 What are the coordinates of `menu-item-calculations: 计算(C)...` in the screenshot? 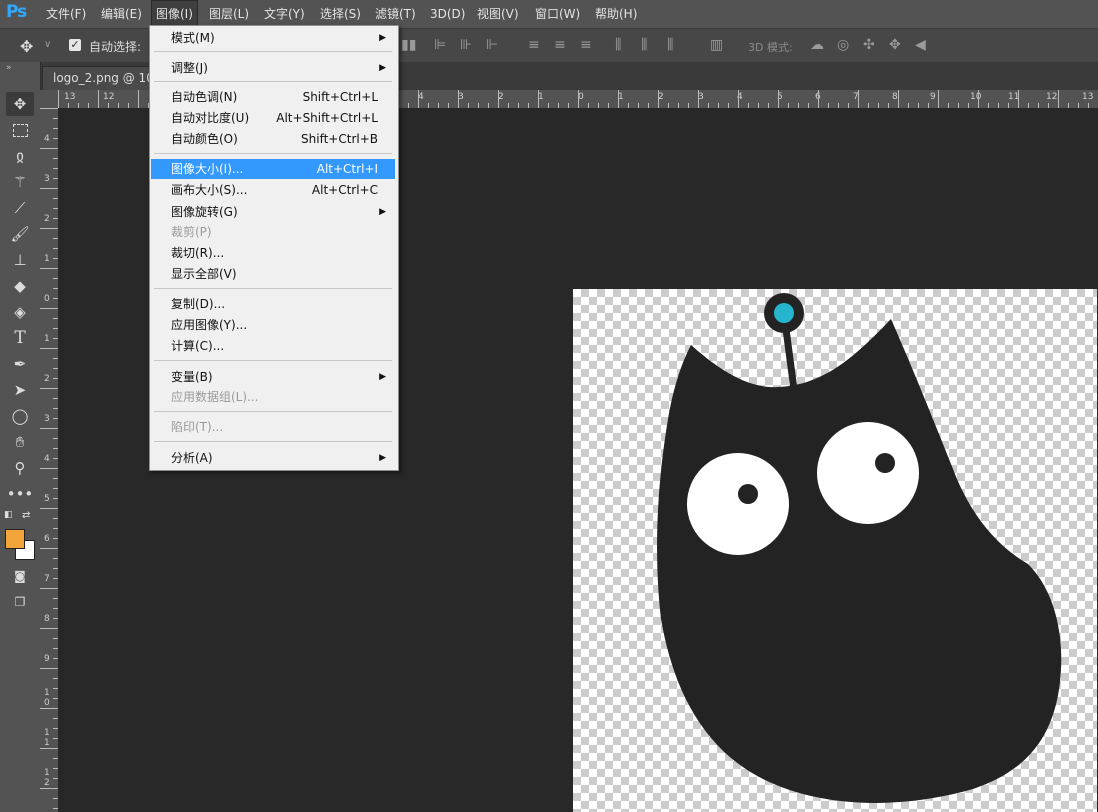 It's located at (273, 346).